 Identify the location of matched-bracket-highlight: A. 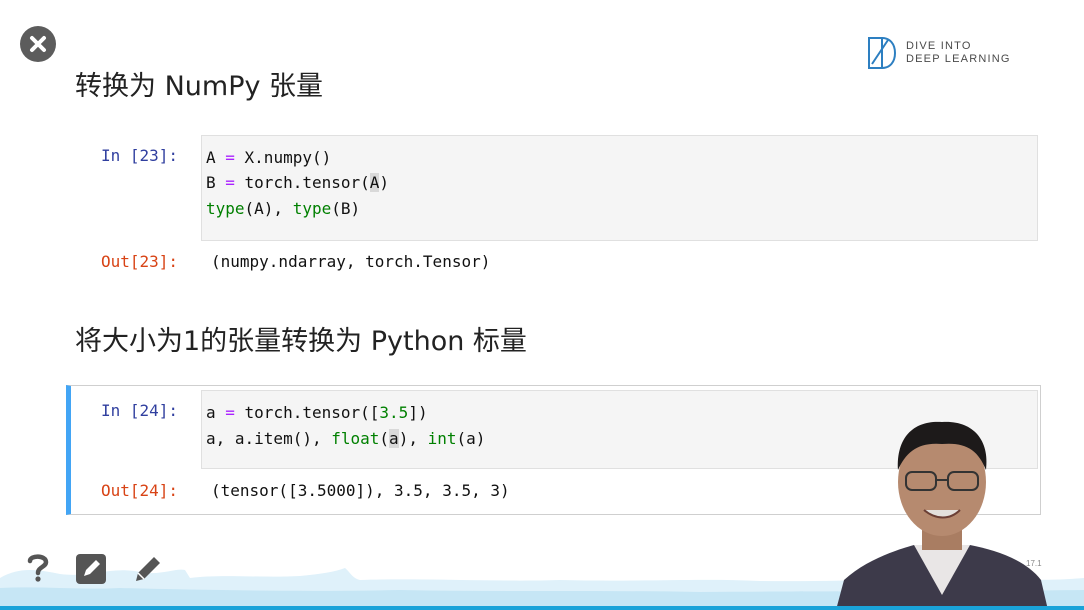
(374, 182).